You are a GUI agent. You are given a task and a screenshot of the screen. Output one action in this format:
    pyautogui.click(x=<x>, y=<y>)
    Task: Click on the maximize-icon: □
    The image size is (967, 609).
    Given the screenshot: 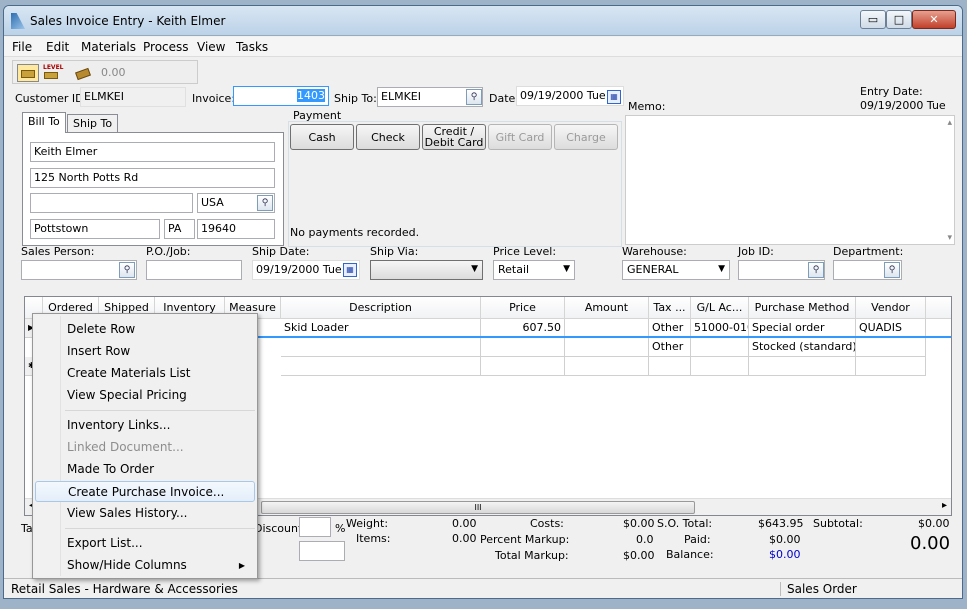 What is the action you would take?
    pyautogui.click(x=899, y=19)
    